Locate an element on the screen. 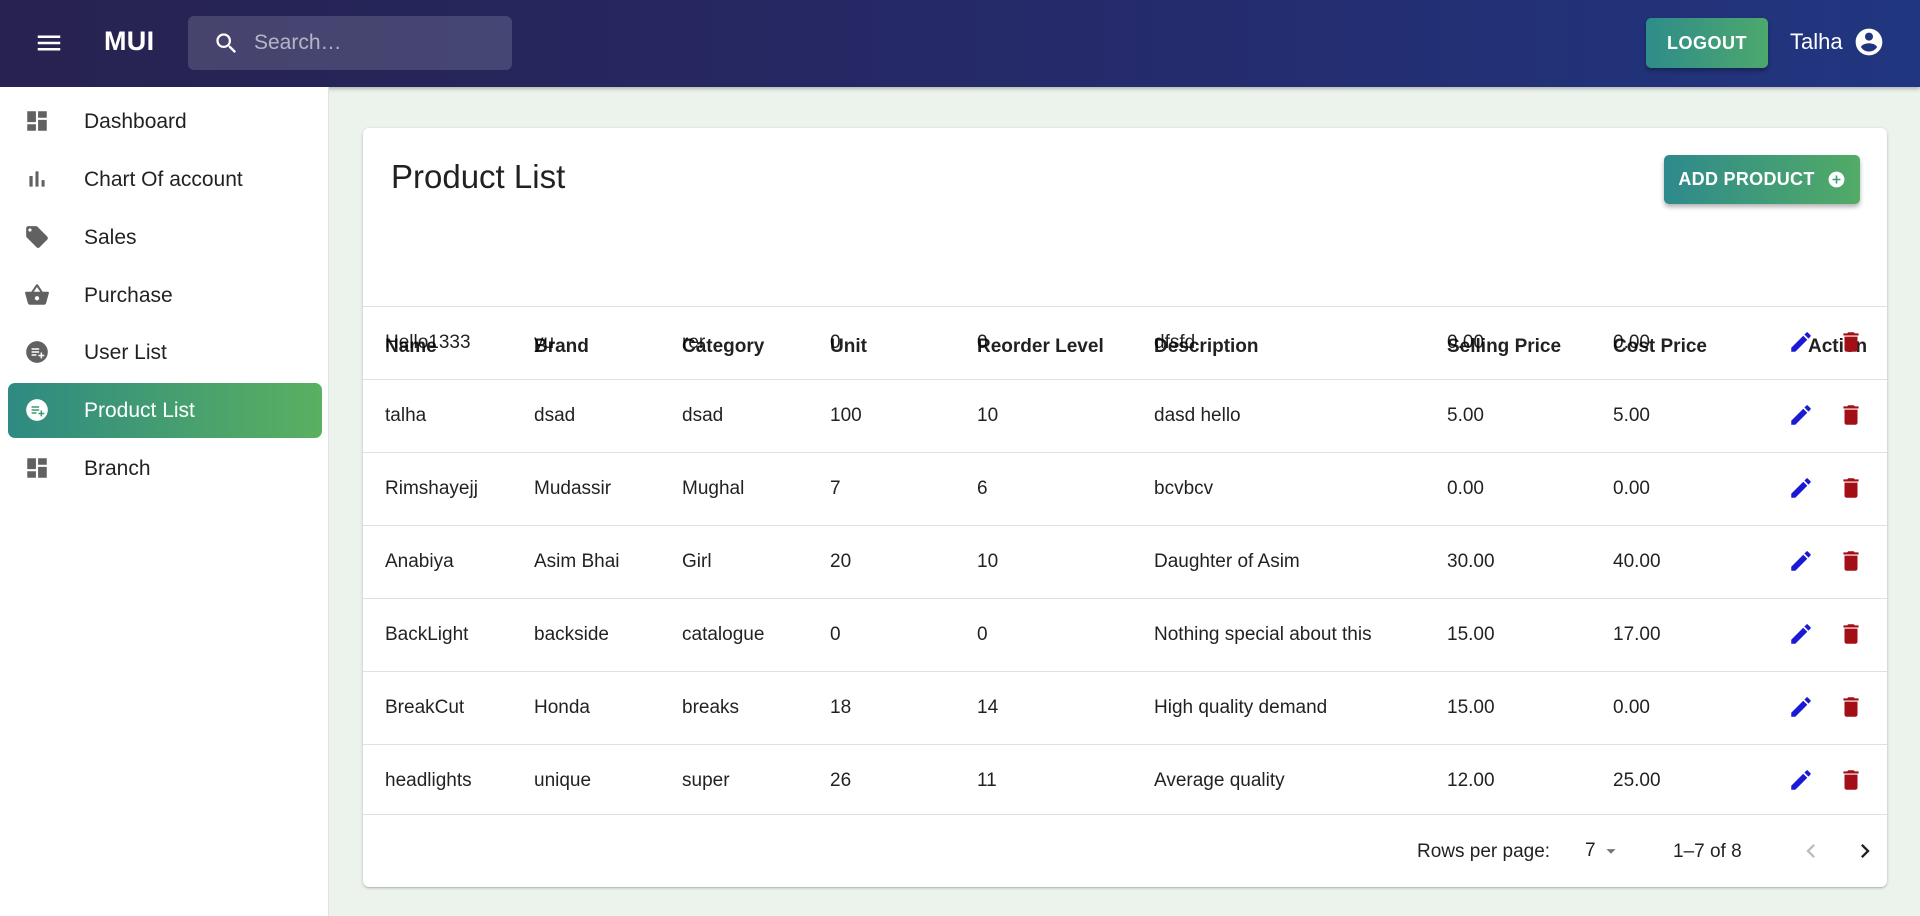 This screenshot has width=1920, height=916. dashboard-icon is located at coordinates (37, 121).